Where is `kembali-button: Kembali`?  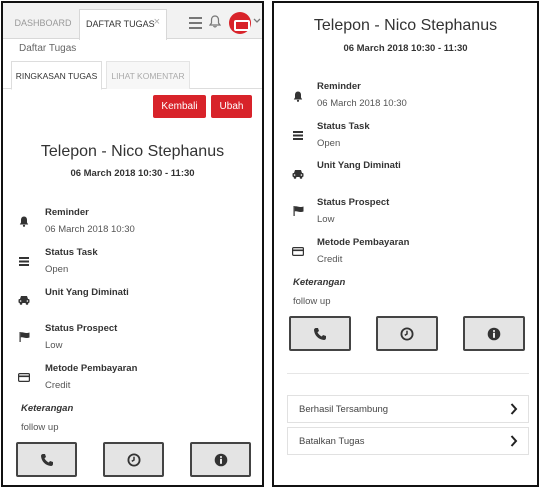 kembali-button: Kembali is located at coordinates (179, 106).